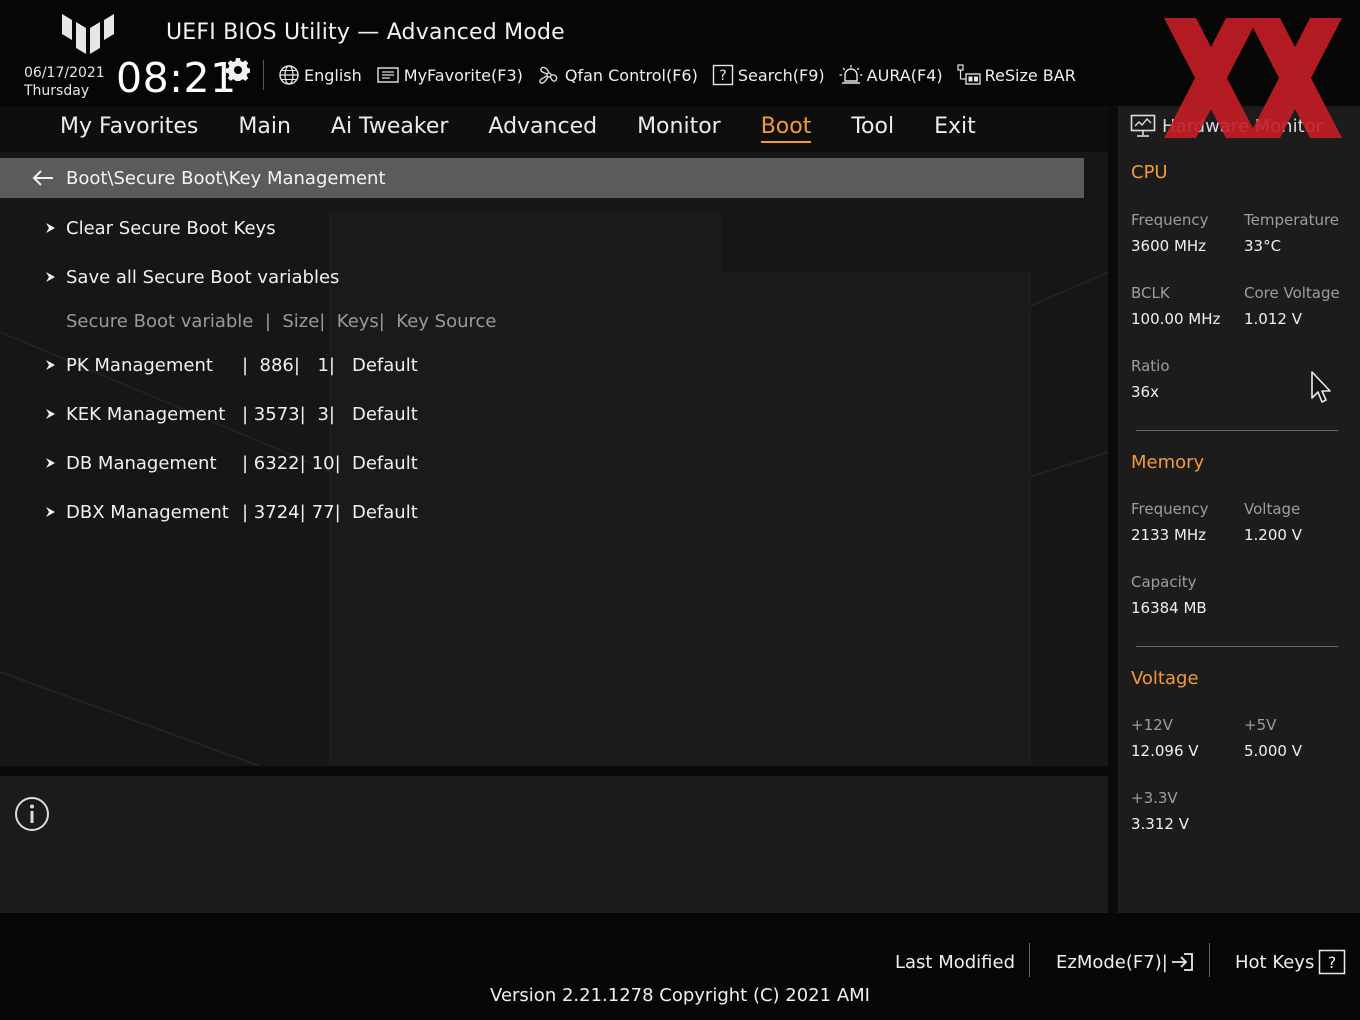  Describe the element at coordinates (1209, 960) in the screenshot. I see `footer-divider` at that location.